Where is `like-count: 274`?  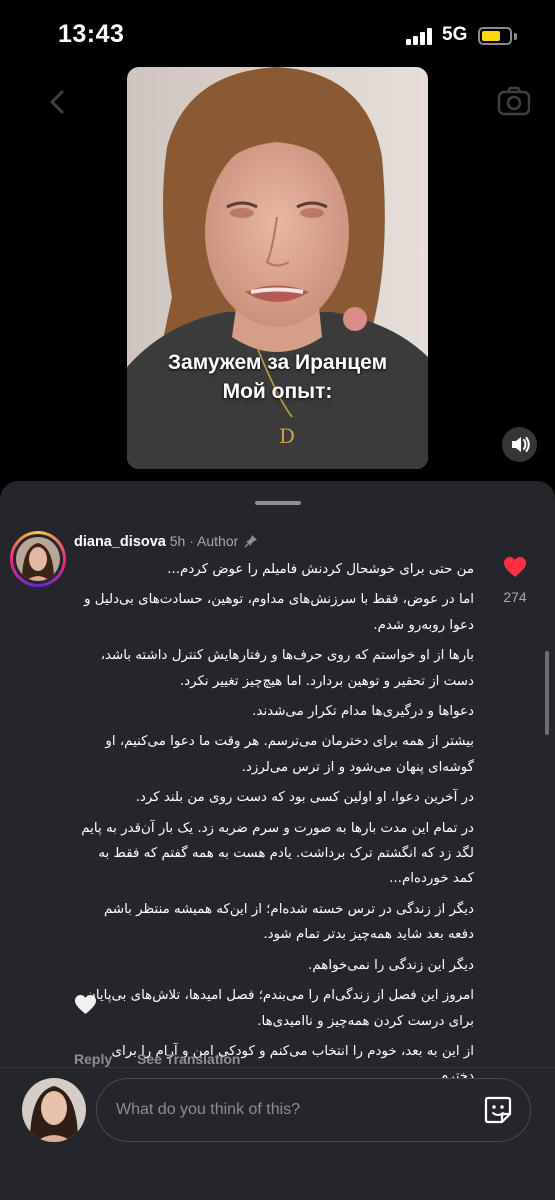
like-count: 274 is located at coordinates (515, 597).